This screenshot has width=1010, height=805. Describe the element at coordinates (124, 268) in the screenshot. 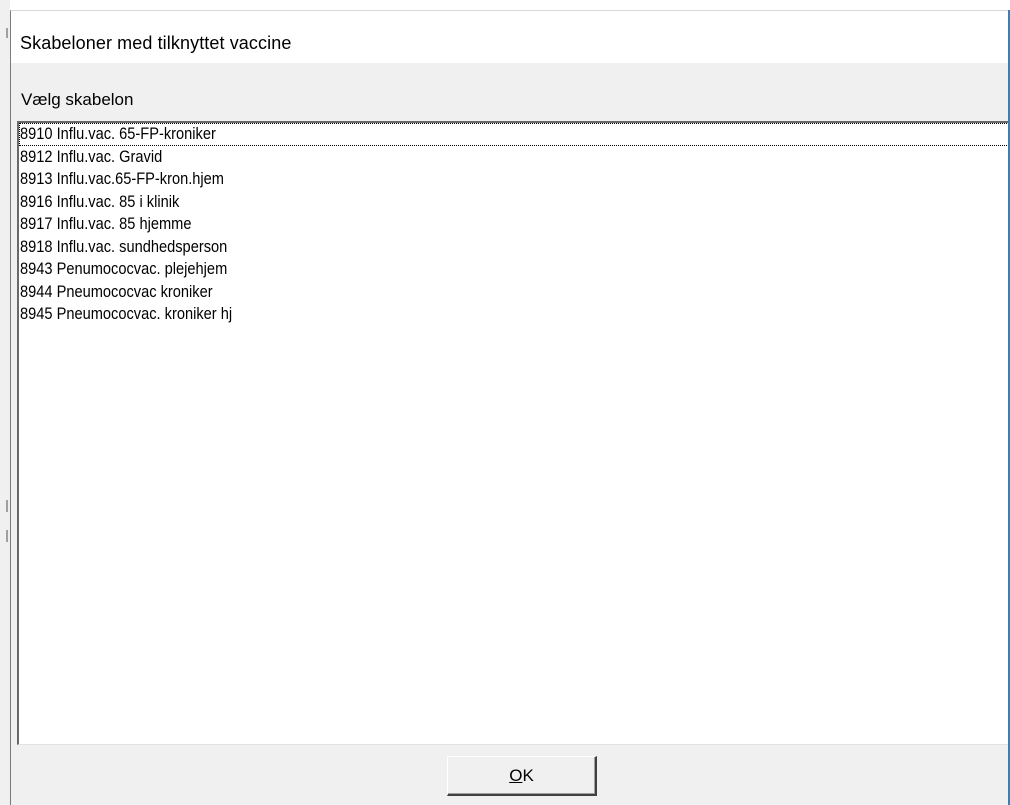

I see `template-list-item-label: 8943 Penumococvac. plejehjem` at that location.